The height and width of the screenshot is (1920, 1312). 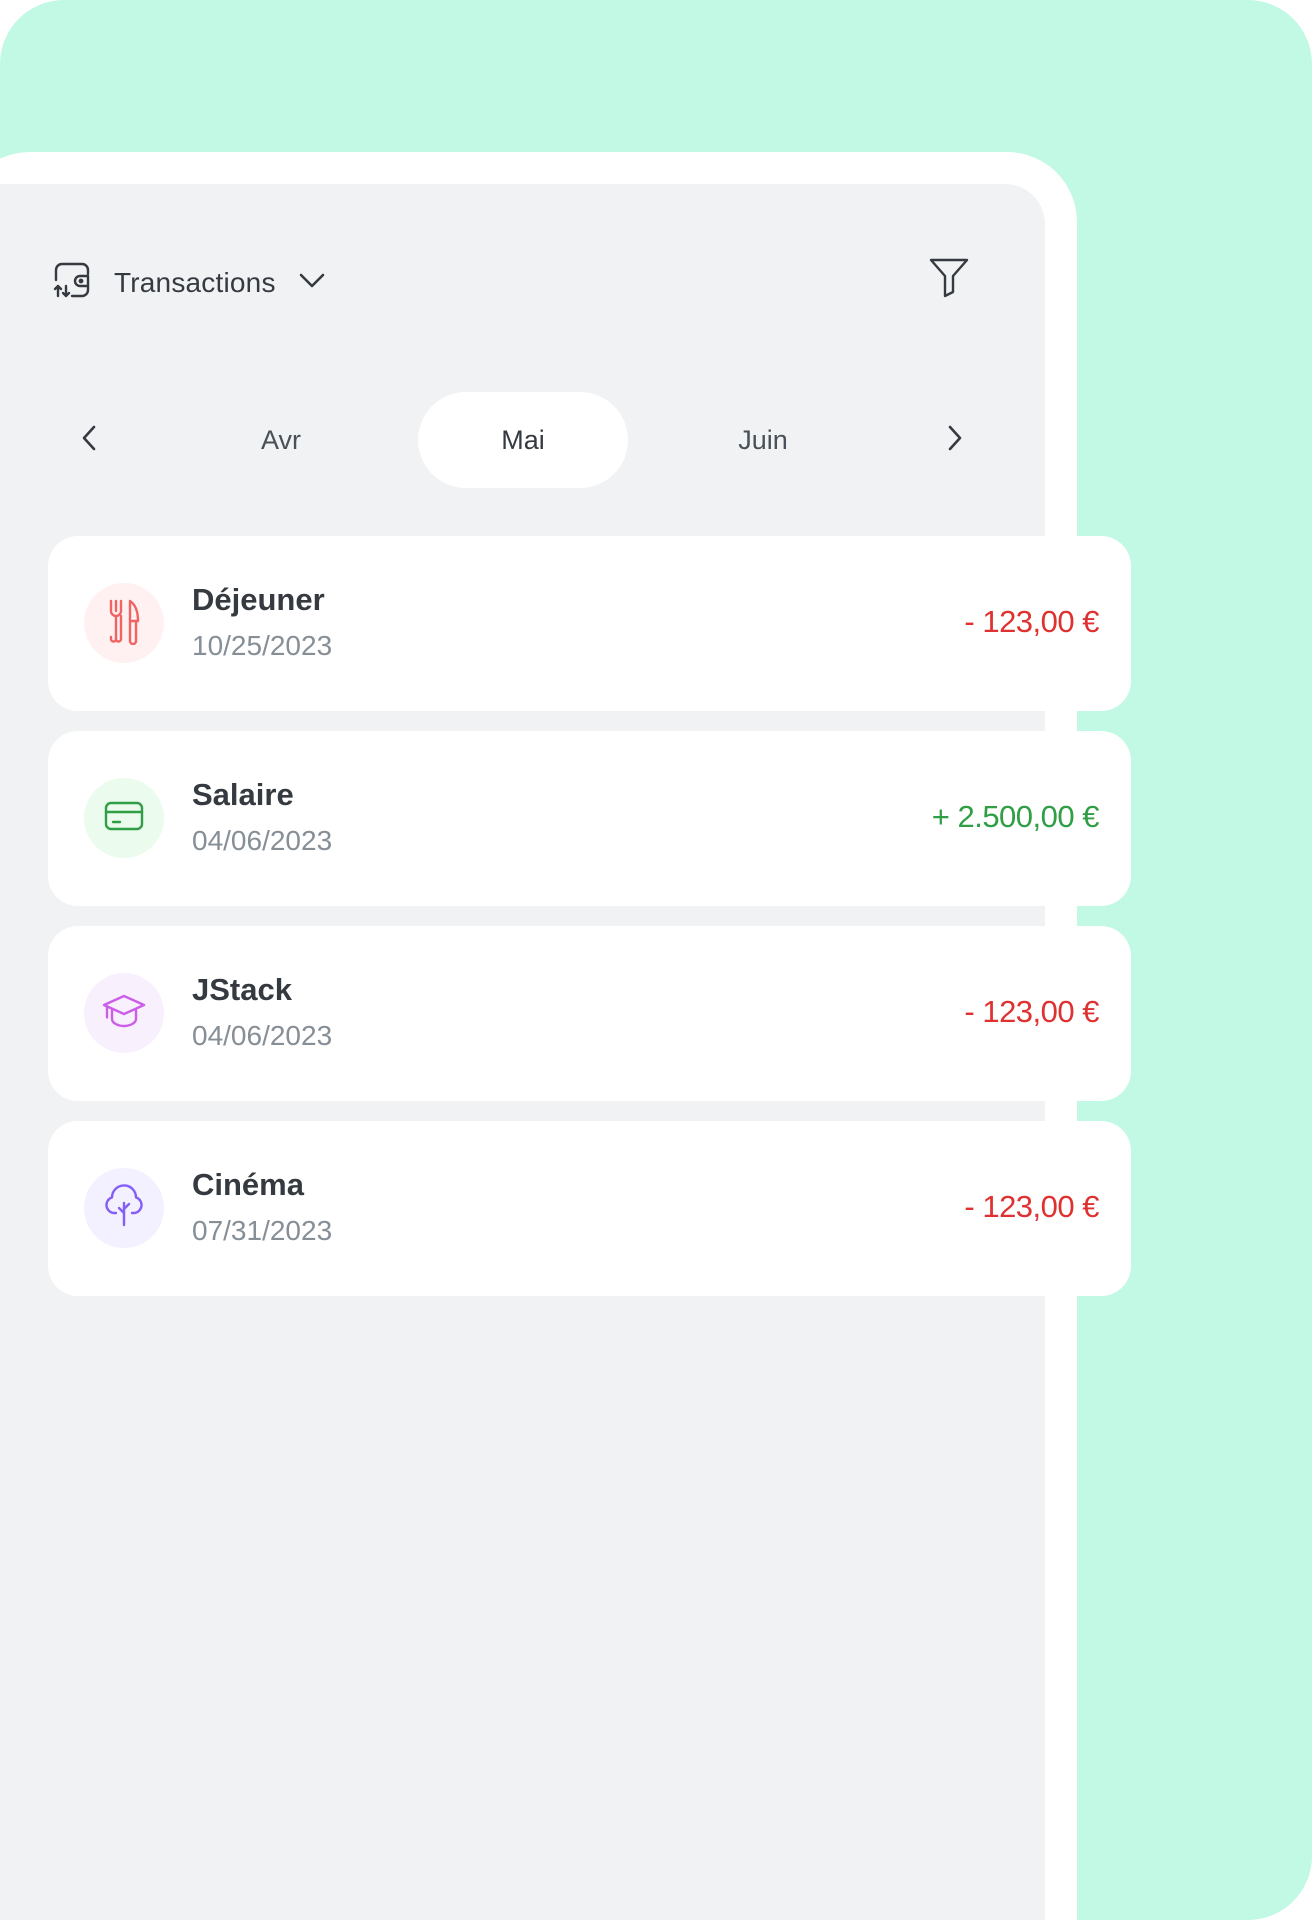 I want to click on filter-icon, so click(x=949, y=279).